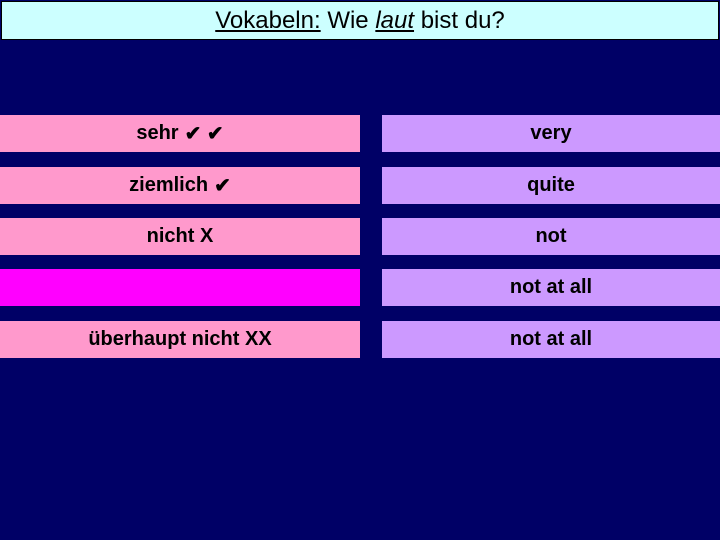  I want to click on title-bist-du: bist du?, so click(459, 20).